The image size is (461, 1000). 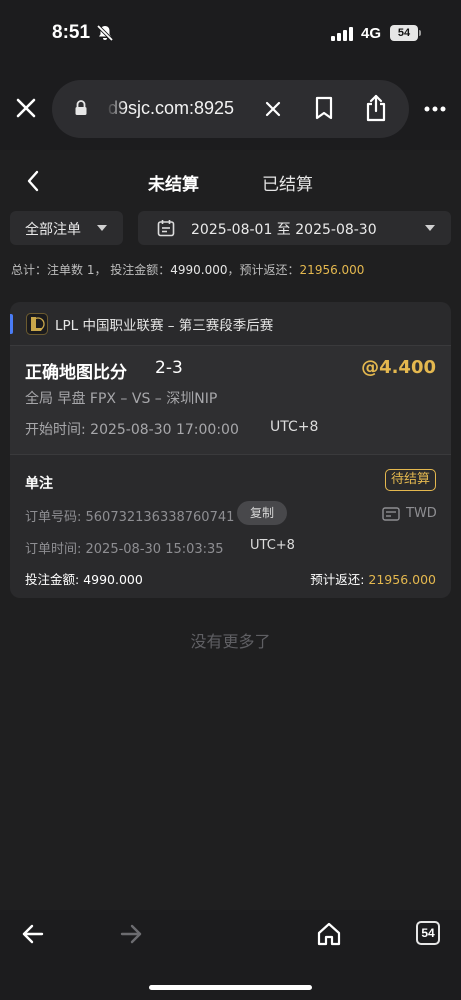 I want to click on return-label: 预计返还:, so click(x=339, y=579).